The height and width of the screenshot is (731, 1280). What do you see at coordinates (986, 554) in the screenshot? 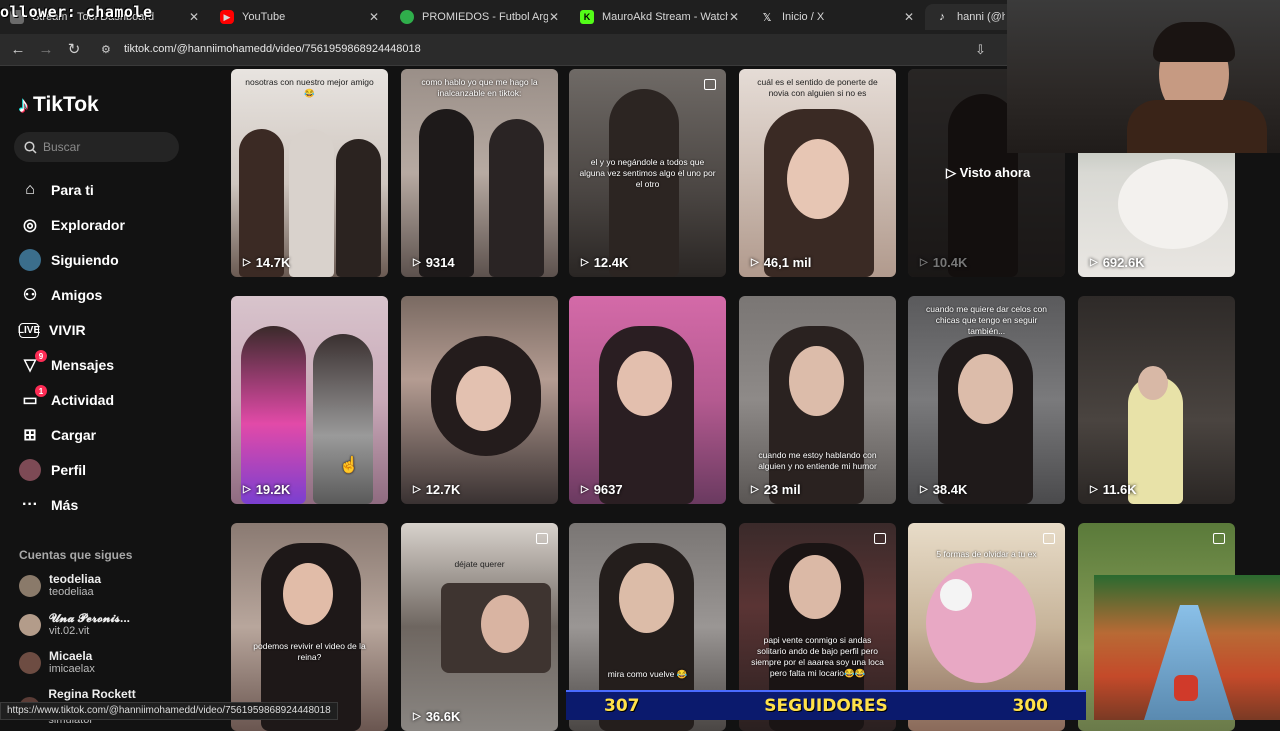
I see `video-caption: 5 formas de olvidar a tu ex` at bounding box center [986, 554].